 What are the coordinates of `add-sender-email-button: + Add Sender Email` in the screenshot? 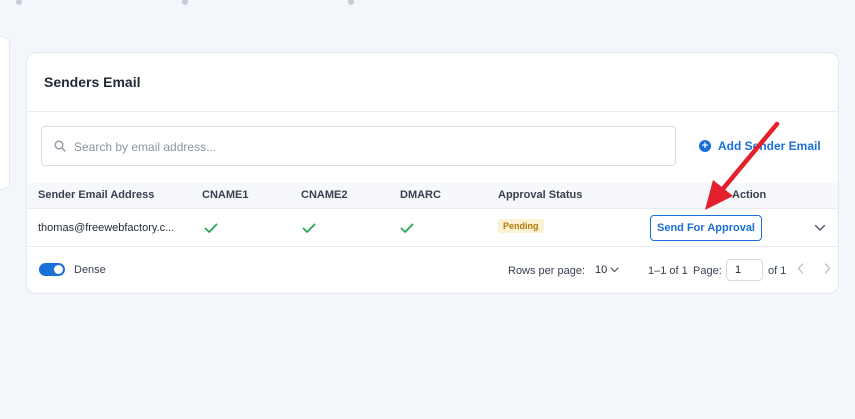 It's located at (760, 146).